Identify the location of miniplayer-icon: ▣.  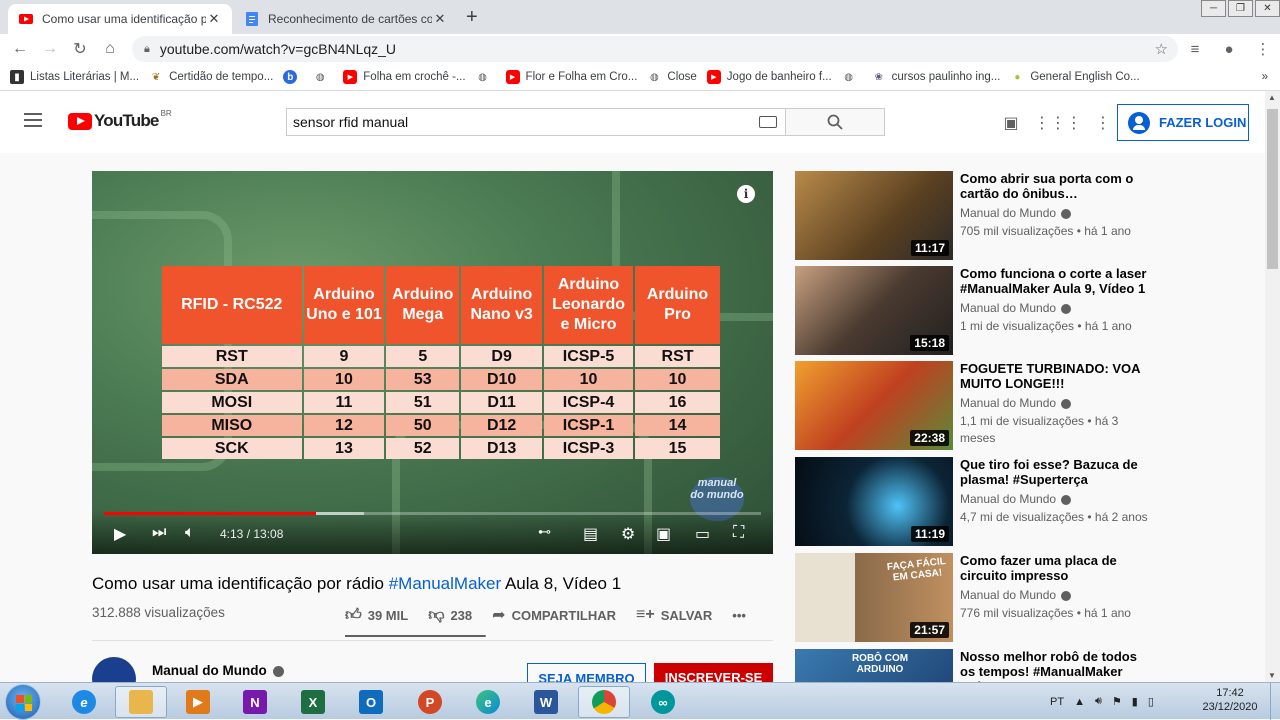
(663, 534).